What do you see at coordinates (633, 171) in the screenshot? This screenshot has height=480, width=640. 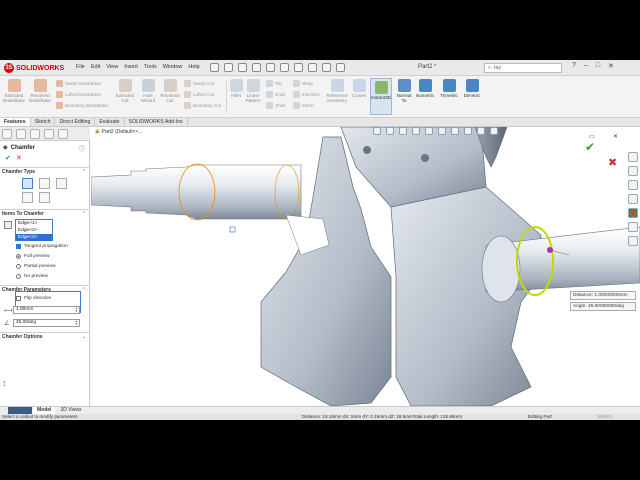 I see `design-library-icon` at bounding box center [633, 171].